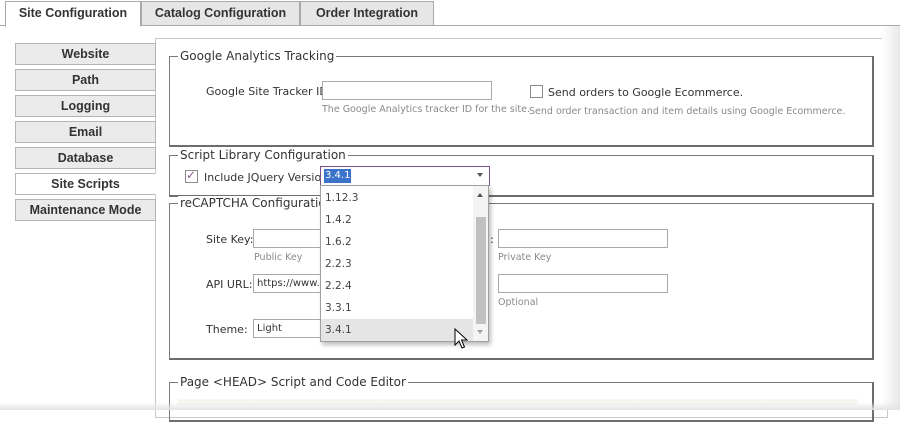  What do you see at coordinates (229, 284) in the screenshot?
I see `api-url-label: API URL:` at bounding box center [229, 284].